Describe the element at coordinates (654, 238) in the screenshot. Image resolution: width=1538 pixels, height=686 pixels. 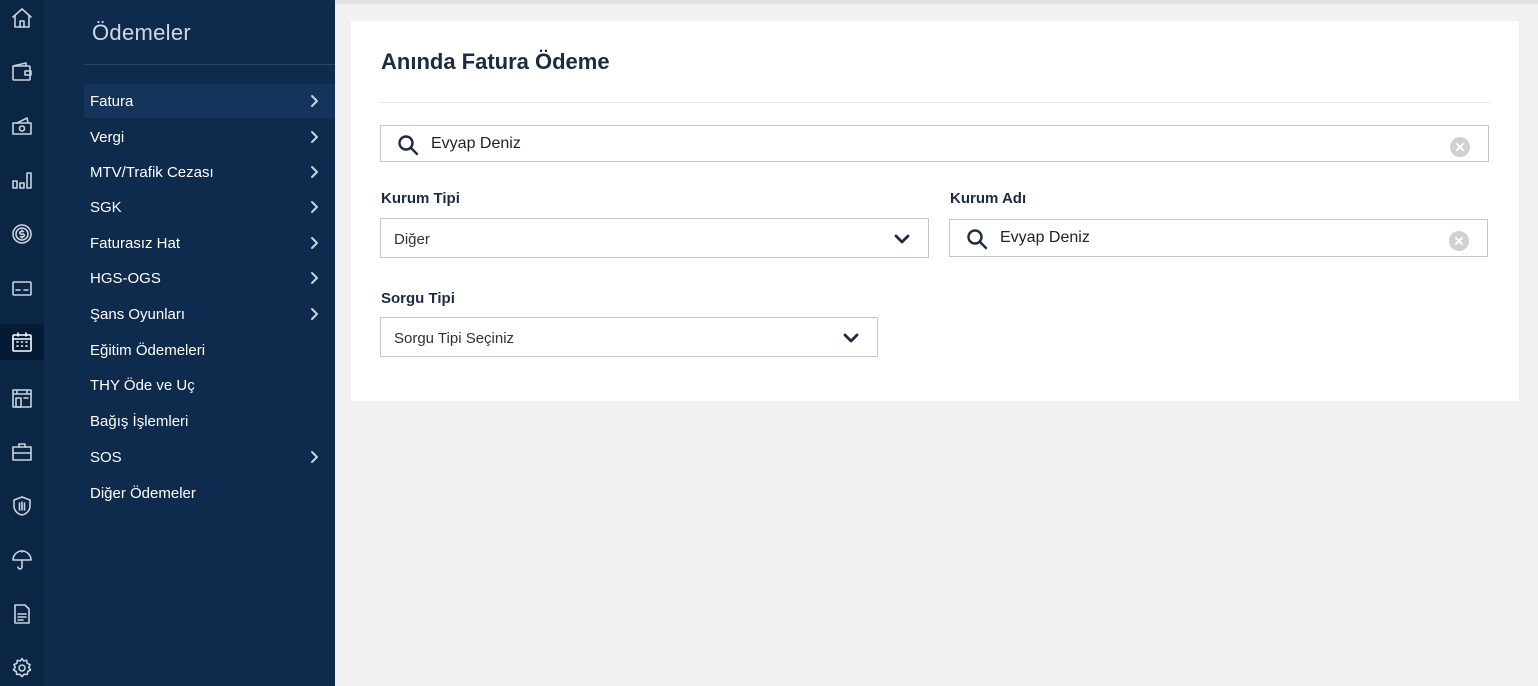
I see `kurum-tipi-select: Diğer` at that location.